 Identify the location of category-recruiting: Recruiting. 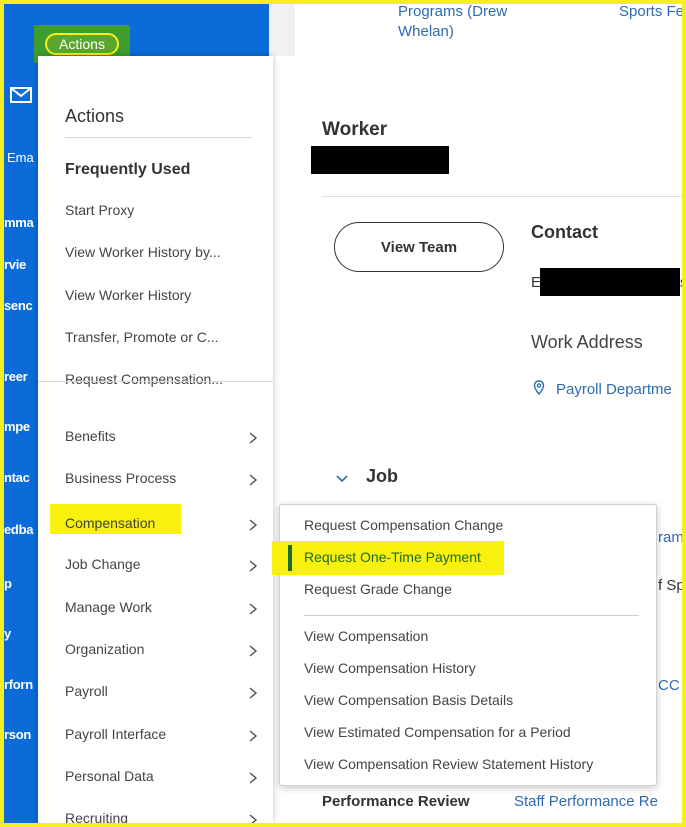
(155, 814).